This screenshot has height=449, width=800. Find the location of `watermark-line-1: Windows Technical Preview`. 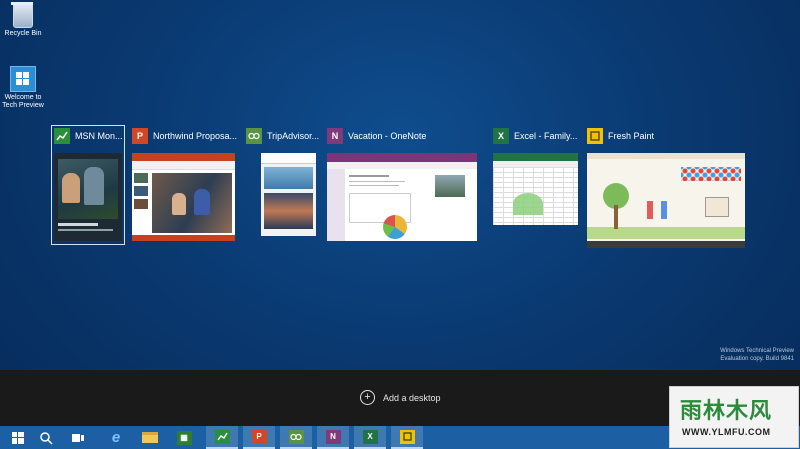

watermark-line-1: Windows Technical Preview is located at coordinates (757, 351).